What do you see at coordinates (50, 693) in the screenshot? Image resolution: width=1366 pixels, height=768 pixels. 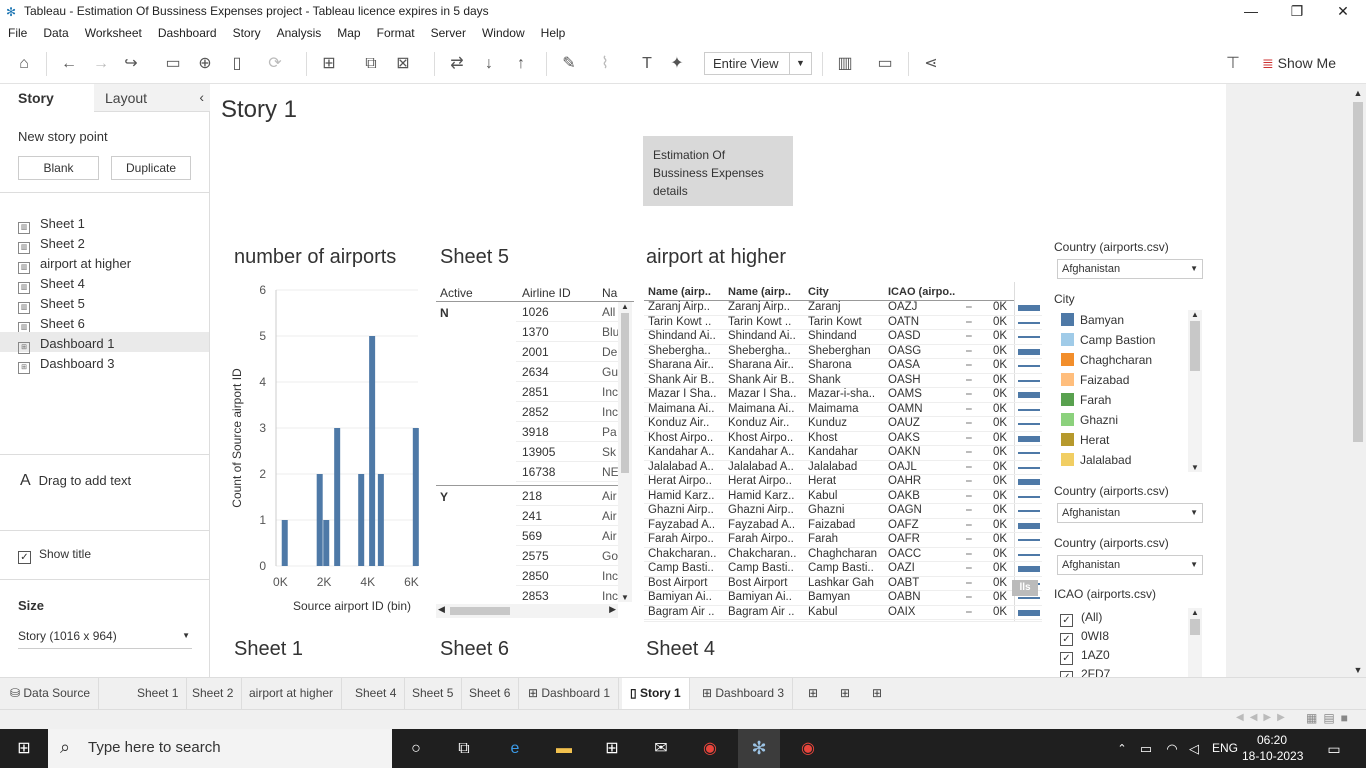 I see `tab-data-source: ⛁ Data Source` at bounding box center [50, 693].